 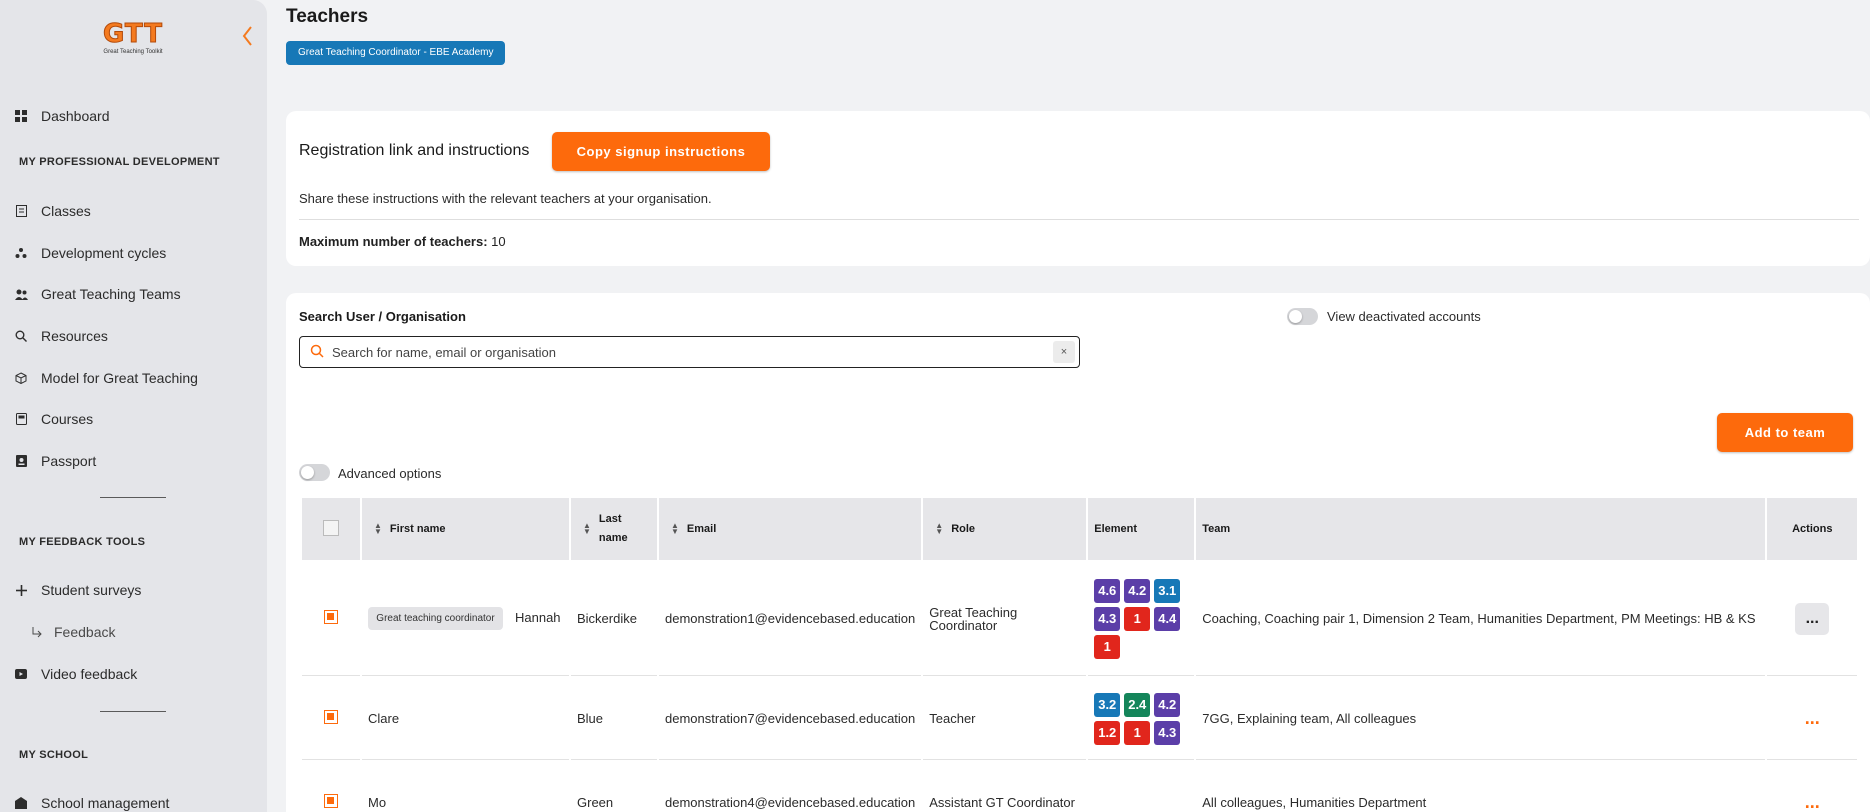 I want to click on sidebar-item-school-management: School management, so click(x=91, y=802).